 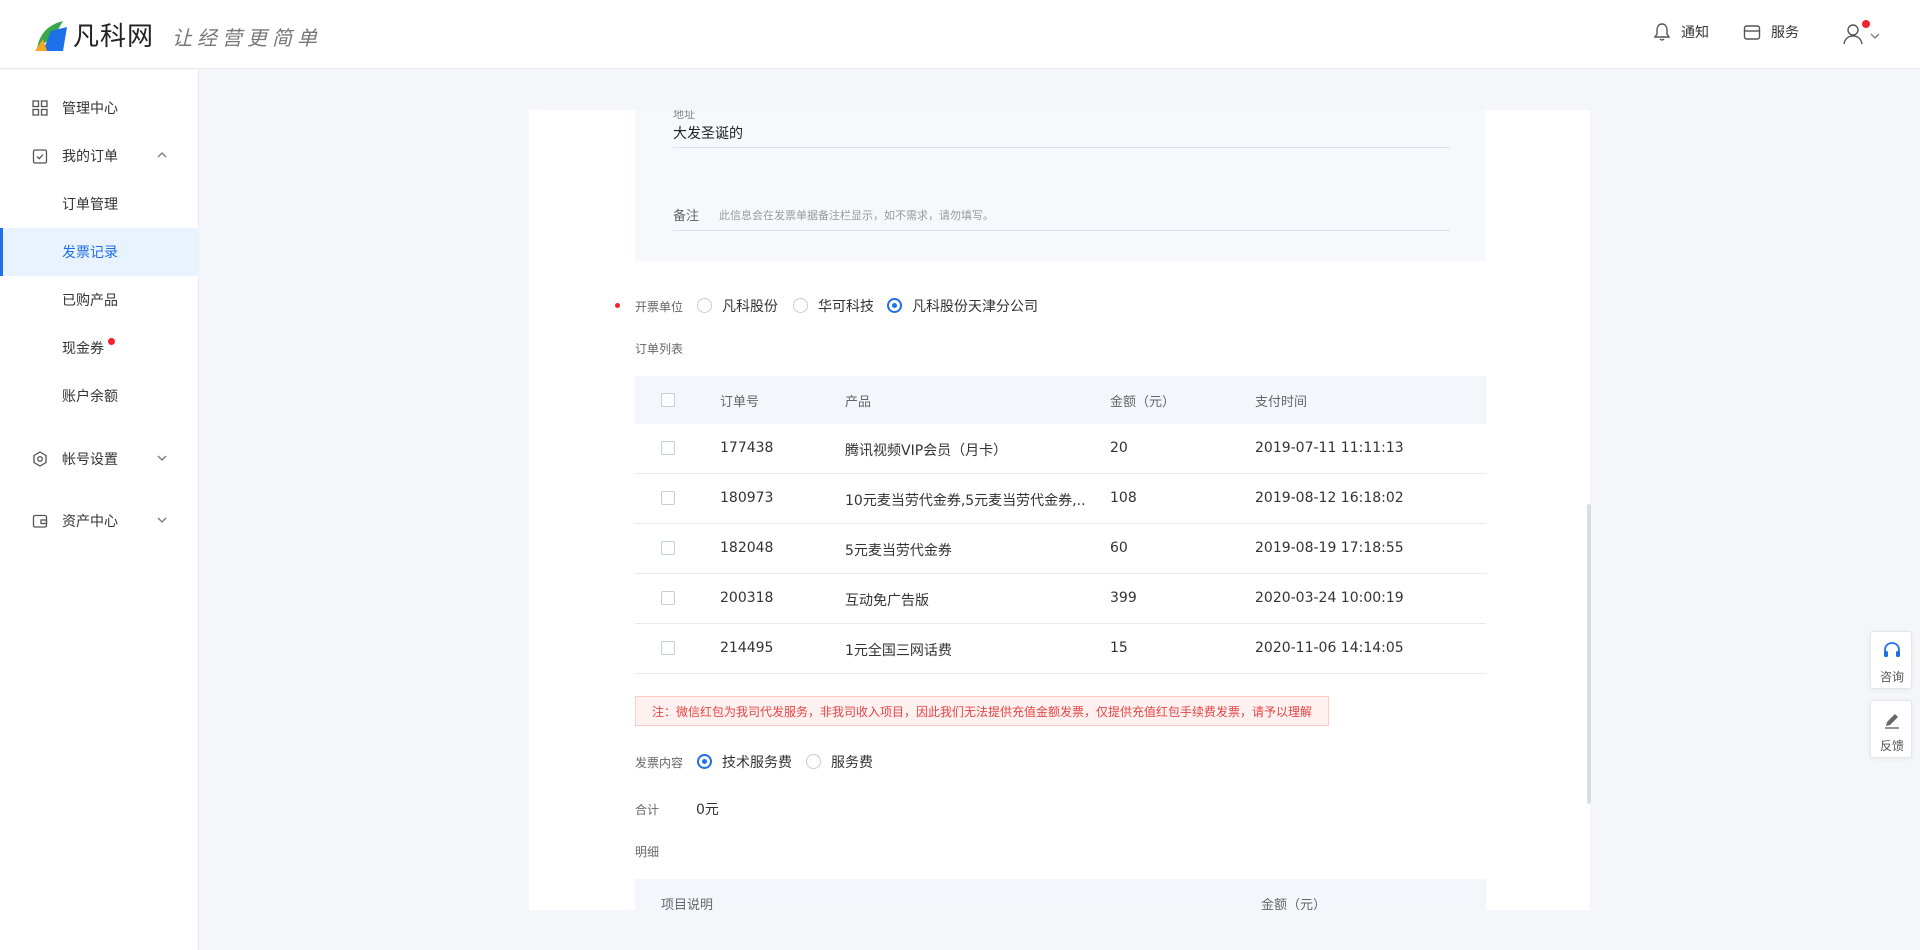 What do you see at coordinates (975, 306) in the screenshot?
I see `issuer-option-label: 凡科股份天津分公司` at bounding box center [975, 306].